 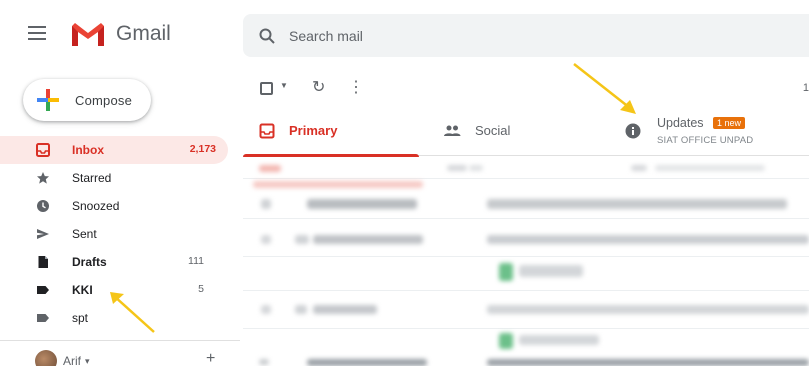 I want to click on sidebar-item-label: Inbox, so click(x=88, y=150).